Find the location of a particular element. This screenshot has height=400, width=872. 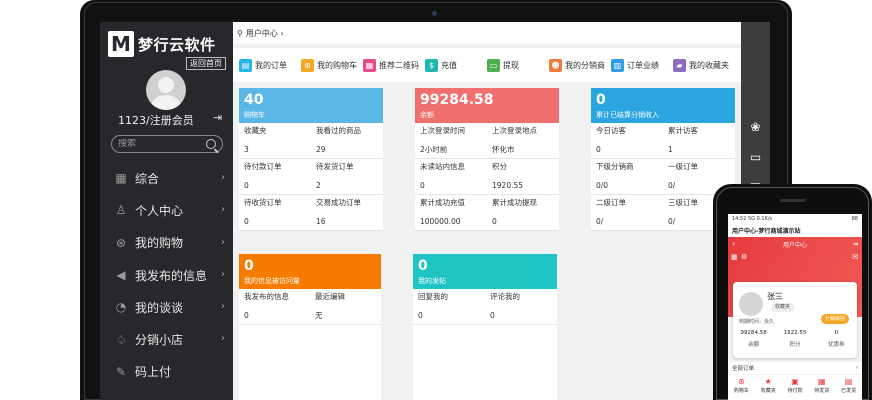

stat-cell: 今日访客 0 is located at coordinates (627, 141).